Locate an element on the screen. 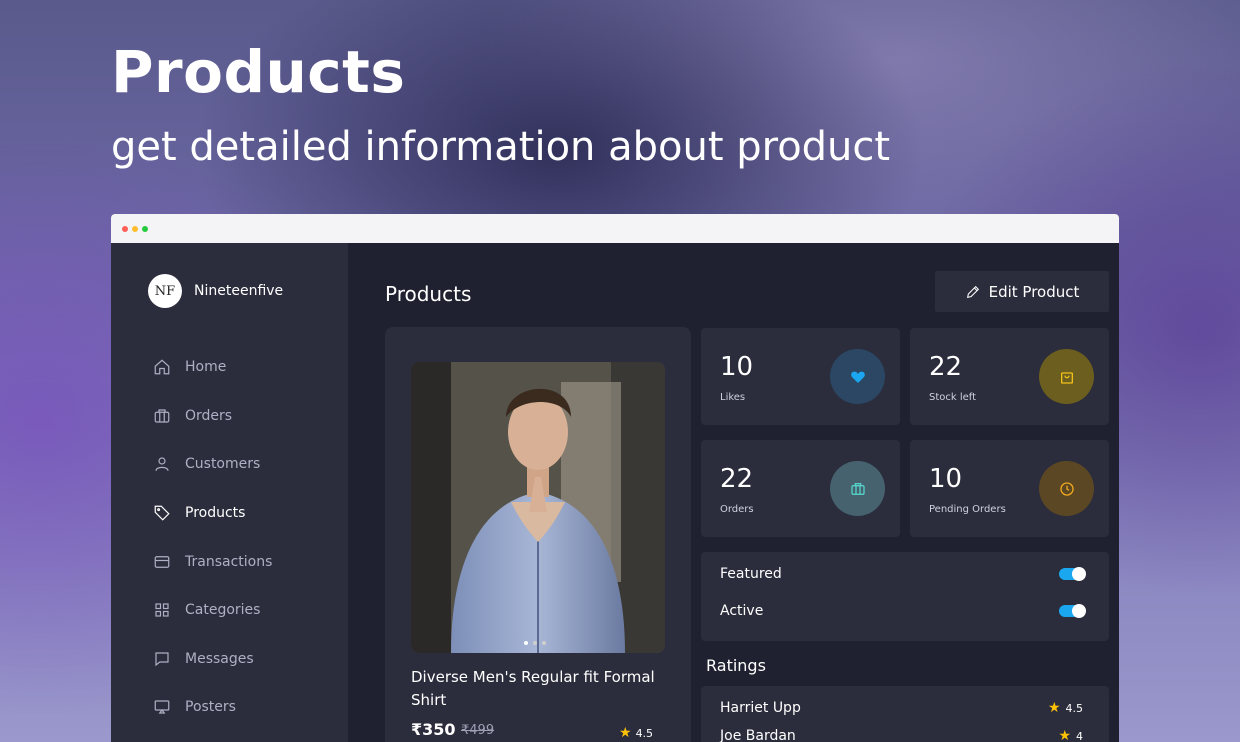 This screenshot has height=742, width=1240. brand: NF Nineteenfive is located at coordinates (215, 291).